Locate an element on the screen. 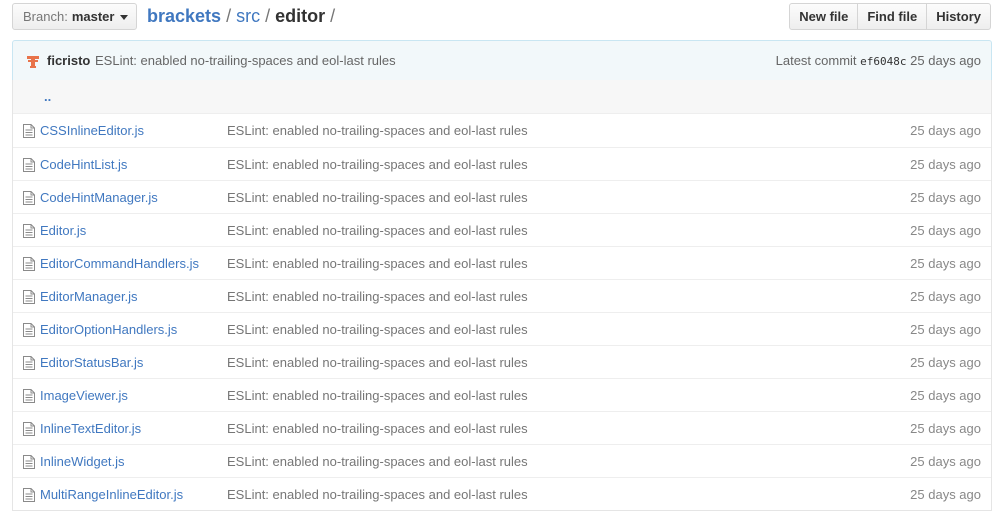 The width and height of the screenshot is (997, 517). user-avatar is located at coordinates (33, 62).